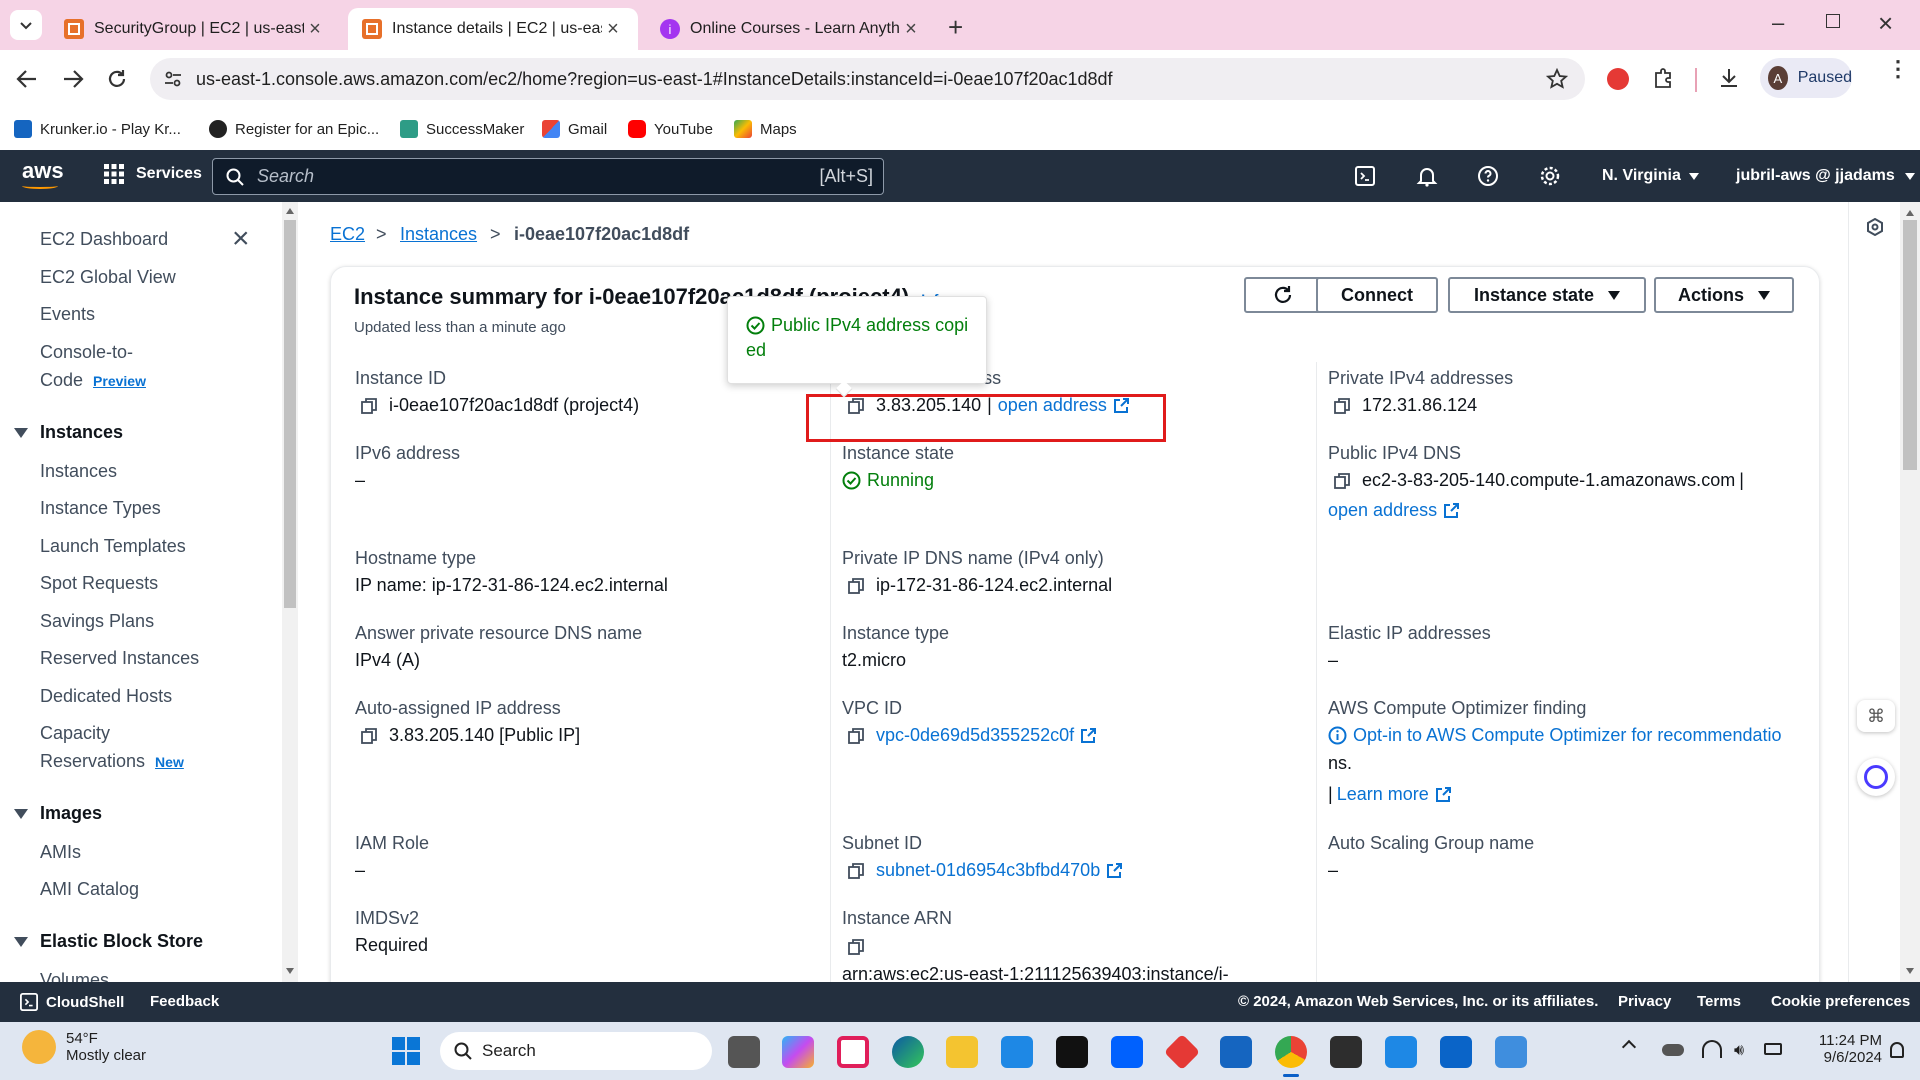  I want to click on store-icon, so click(1017, 1052).